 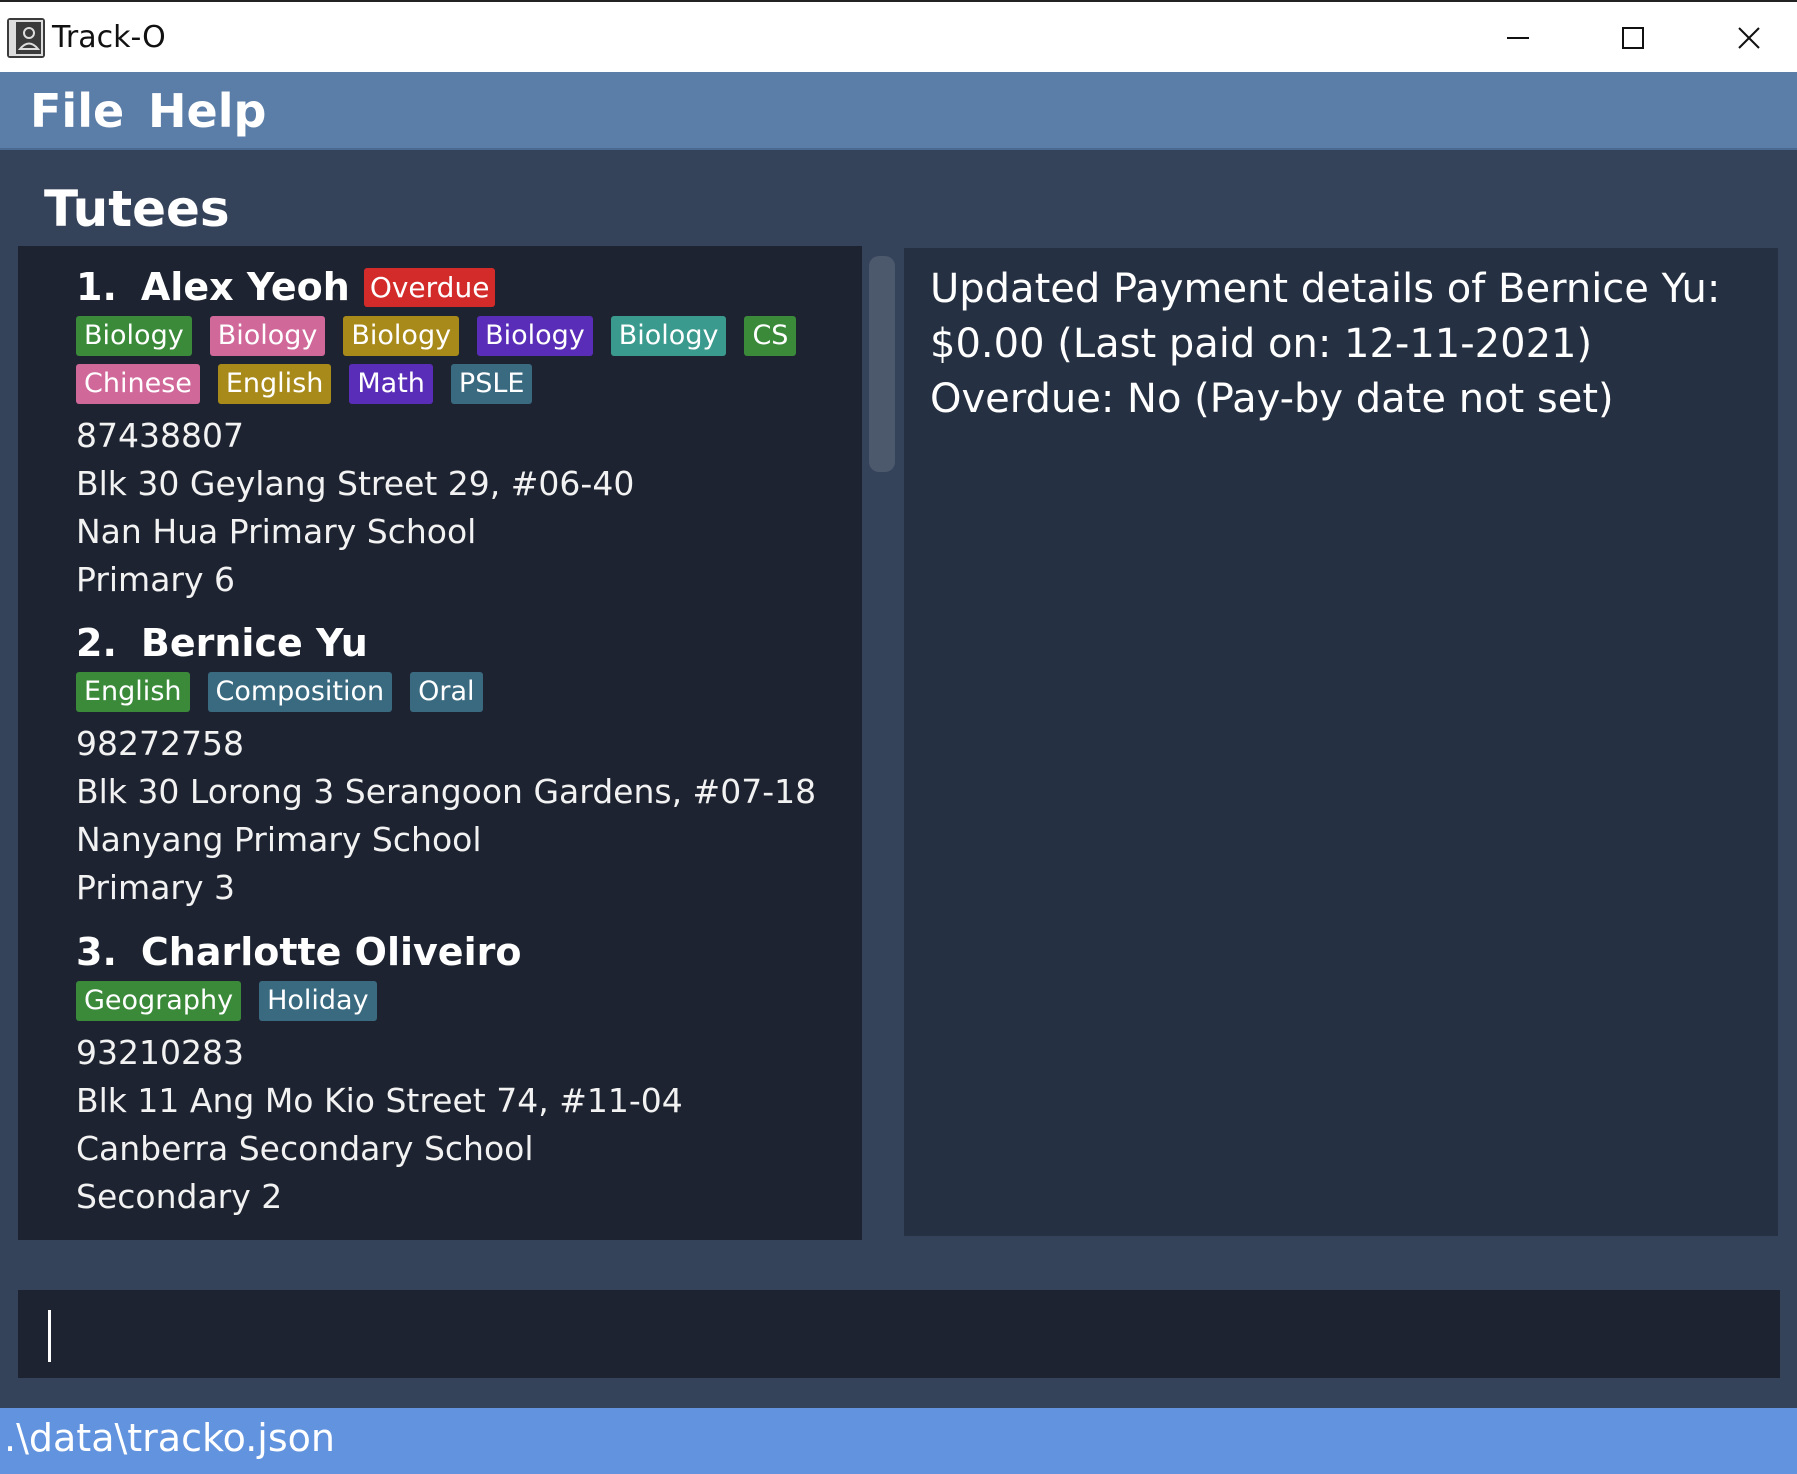 What do you see at coordinates (1272, 399) in the screenshot?
I see `result-line: Overdue: No (Pay-by date not set)` at bounding box center [1272, 399].